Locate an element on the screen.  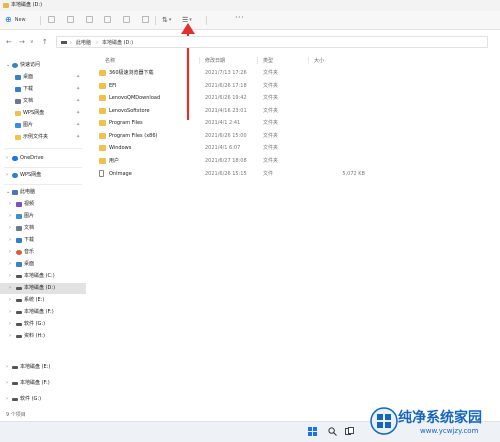
share-icon is located at coordinates (126, 19).